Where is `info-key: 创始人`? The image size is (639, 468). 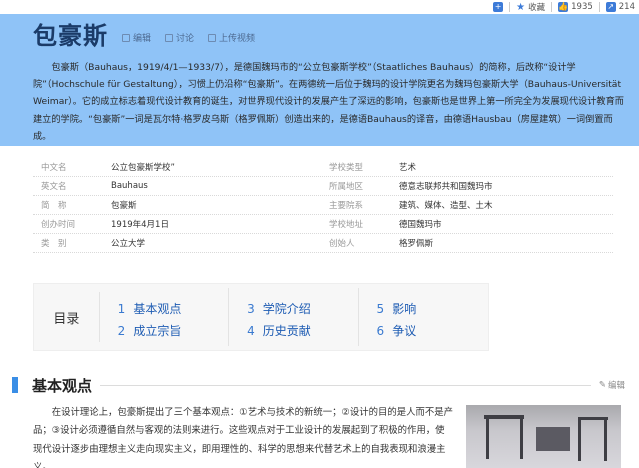
info-key: 创始人 is located at coordinates (342, 244).